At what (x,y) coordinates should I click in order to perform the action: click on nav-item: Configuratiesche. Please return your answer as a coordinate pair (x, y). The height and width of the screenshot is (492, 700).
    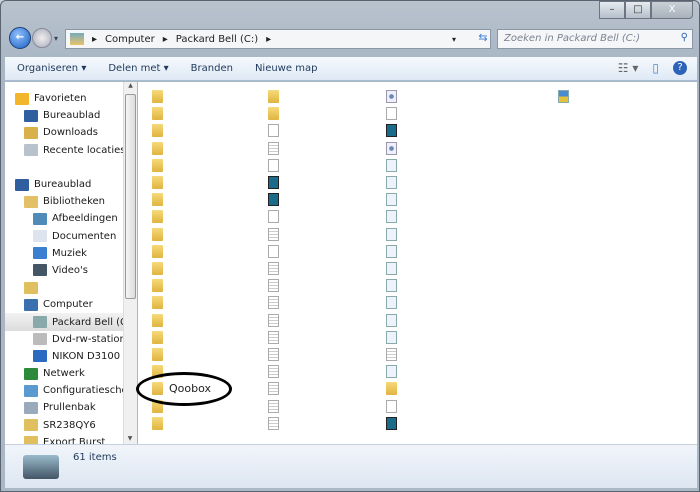
    Looking at the image, I should click on (71, 390).